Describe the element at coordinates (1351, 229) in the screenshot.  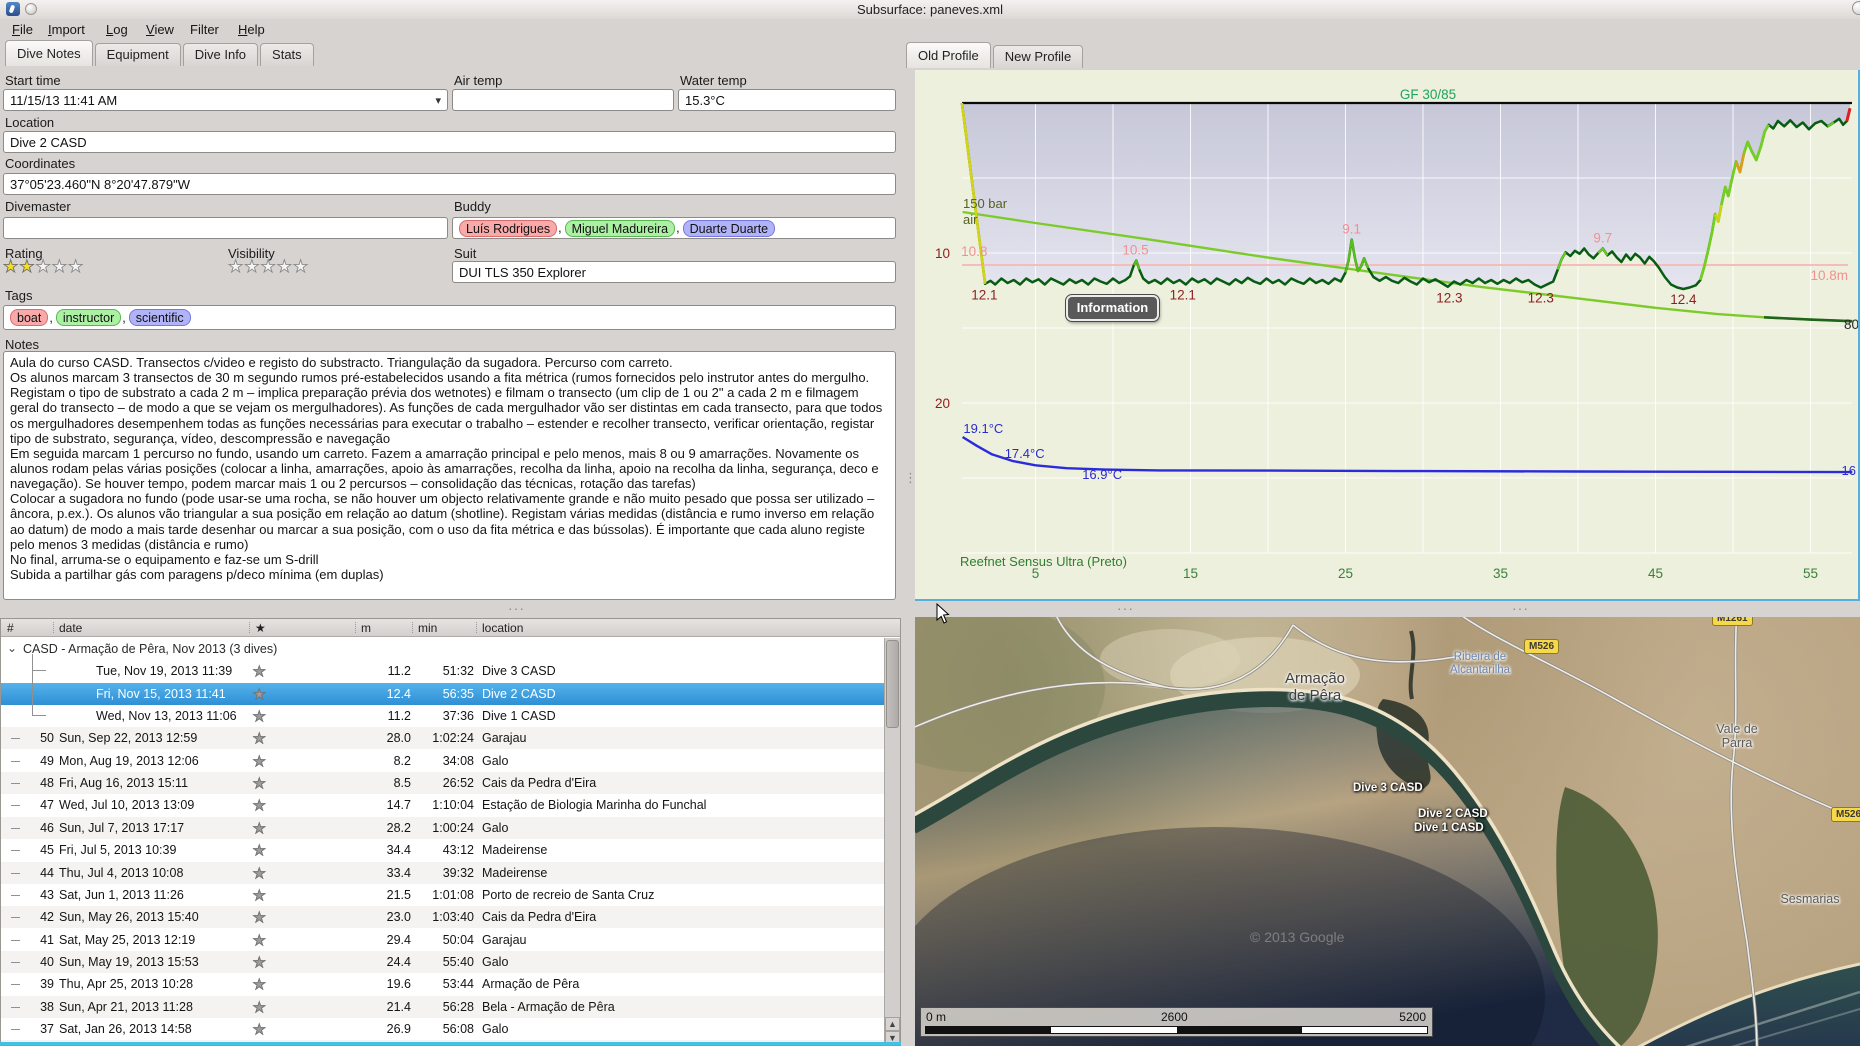
I see `svg-text: 9.1` at that location.